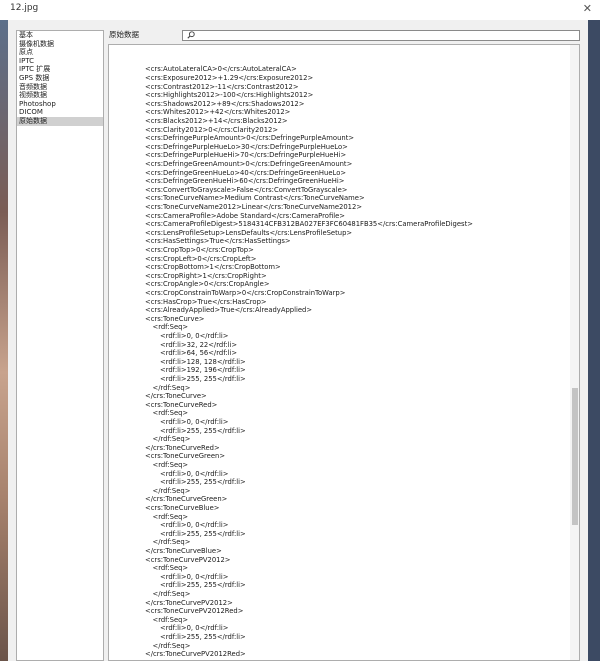 This screenshot has height=661, width=600. Describe the element at coordinates (575, 456) in the screenshot. I see `scrollbar-thumb` at that location.